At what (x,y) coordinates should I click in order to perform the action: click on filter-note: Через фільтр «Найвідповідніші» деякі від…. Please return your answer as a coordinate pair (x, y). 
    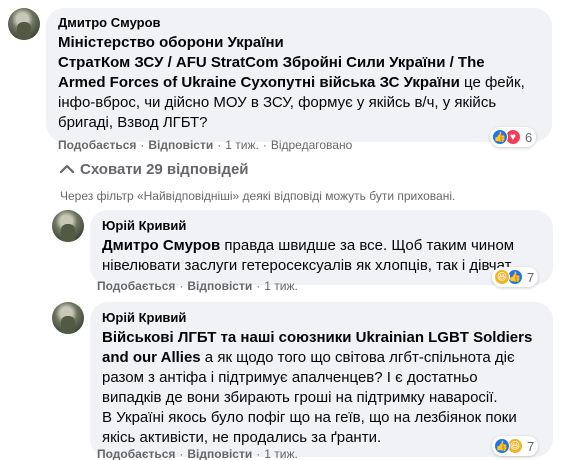
    Looking at the image, I should click on (258, 196).